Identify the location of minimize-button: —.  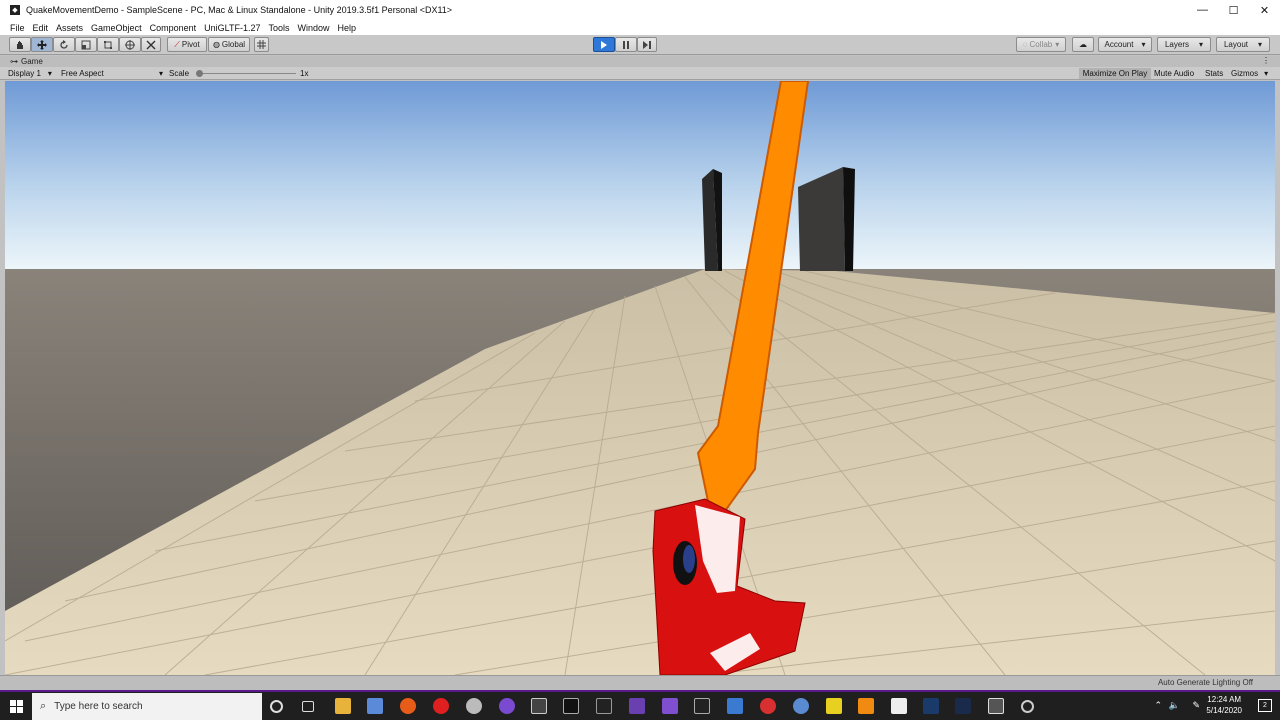
(1202, 10).